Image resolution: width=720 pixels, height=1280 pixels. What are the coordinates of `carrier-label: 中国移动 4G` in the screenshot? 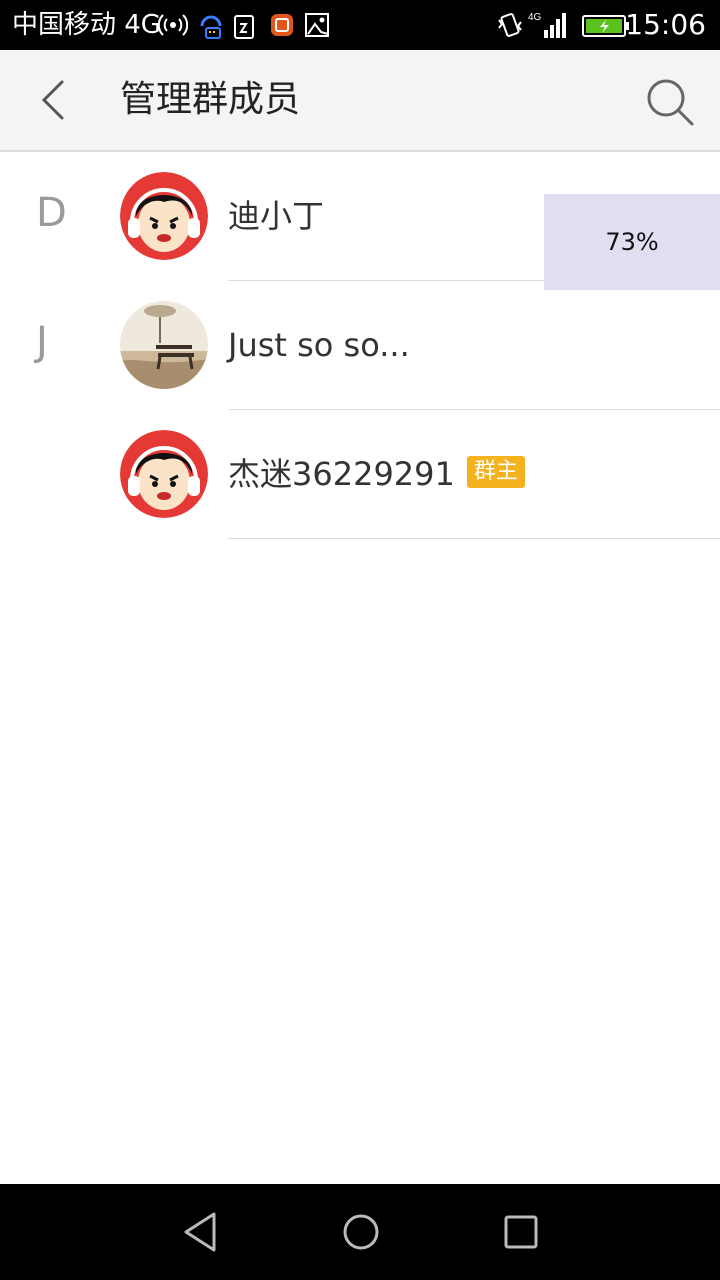 It's located at (86, 25).